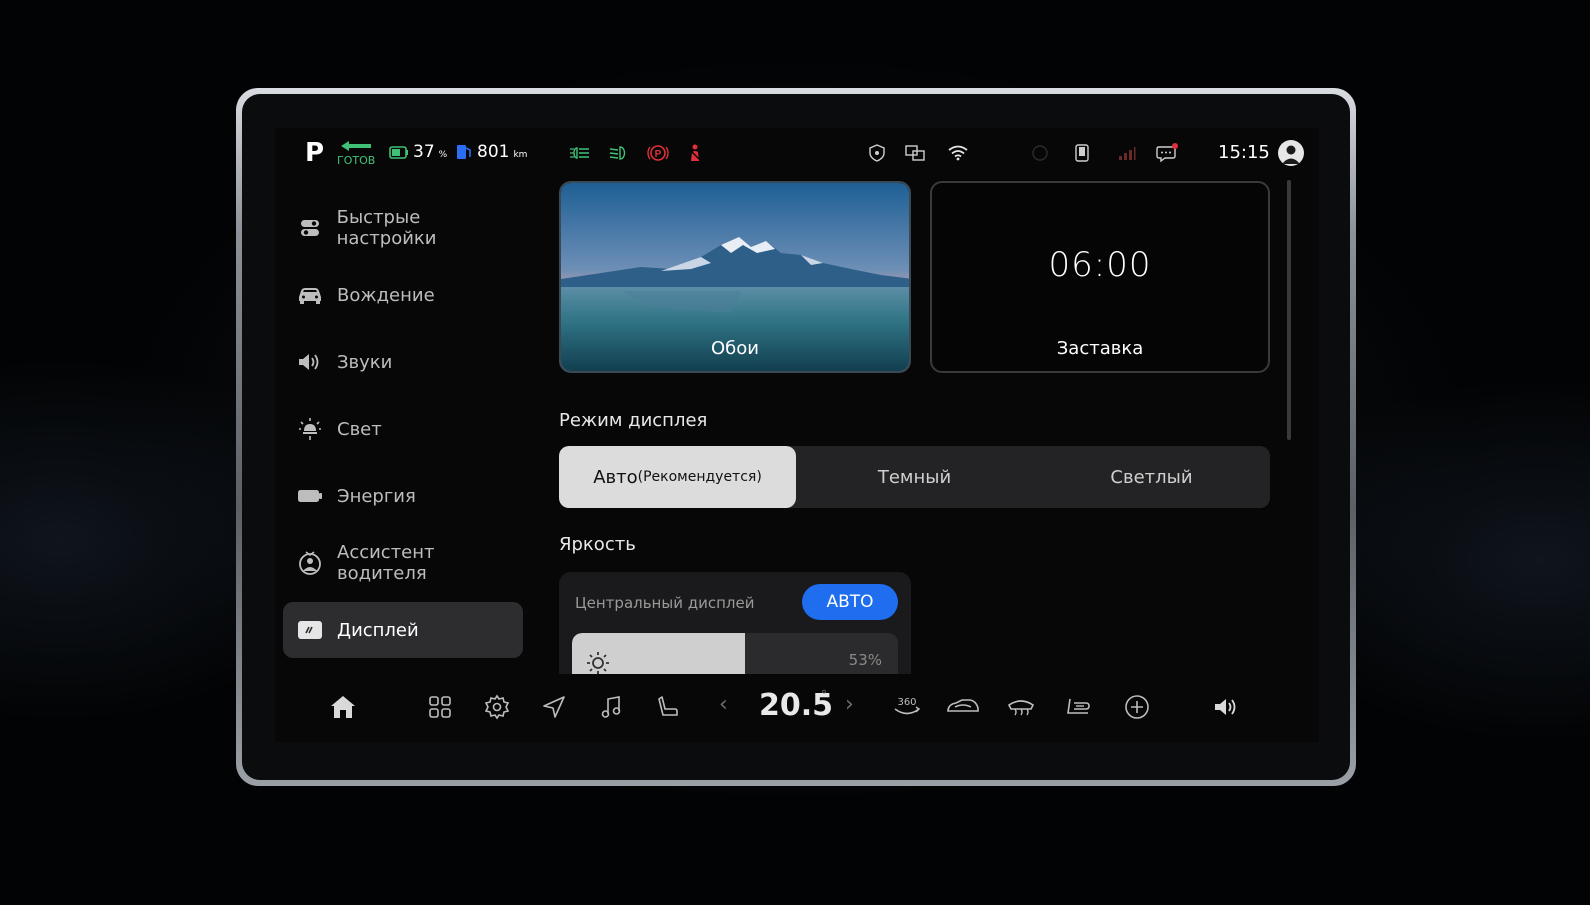  What do you see at coordinates (424, 152) in the screenshot?
I see `battery-percent: 37` at bounding box center [424, 152].